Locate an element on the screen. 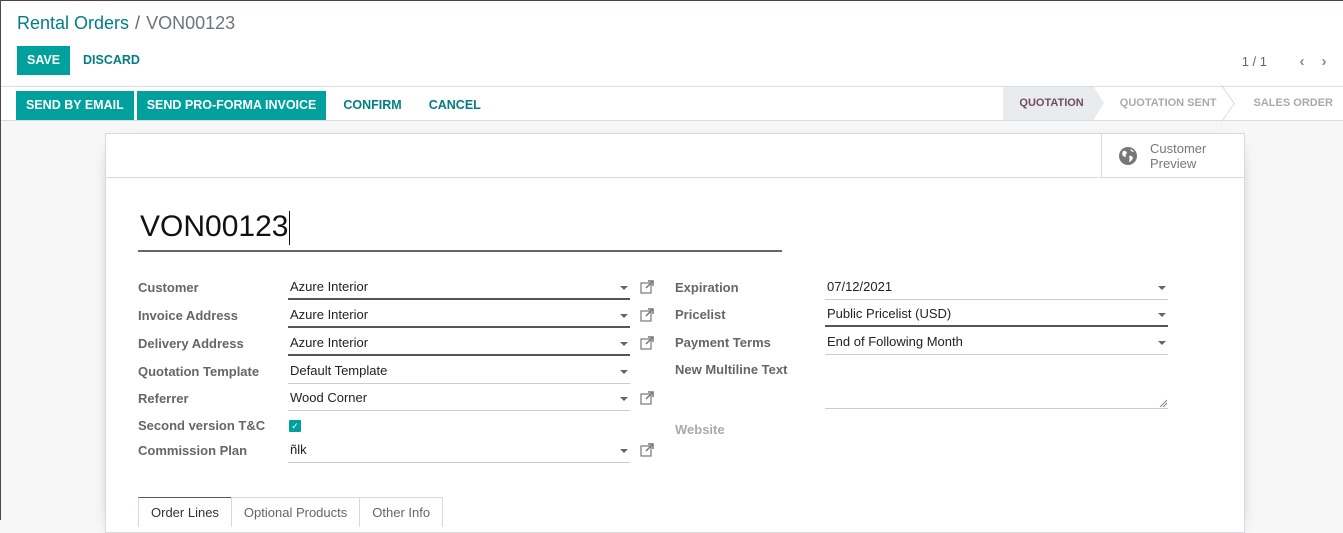 The image size is (1343, 533). chevron-left-icon: ‹ is located at coordinates (1302, 61).